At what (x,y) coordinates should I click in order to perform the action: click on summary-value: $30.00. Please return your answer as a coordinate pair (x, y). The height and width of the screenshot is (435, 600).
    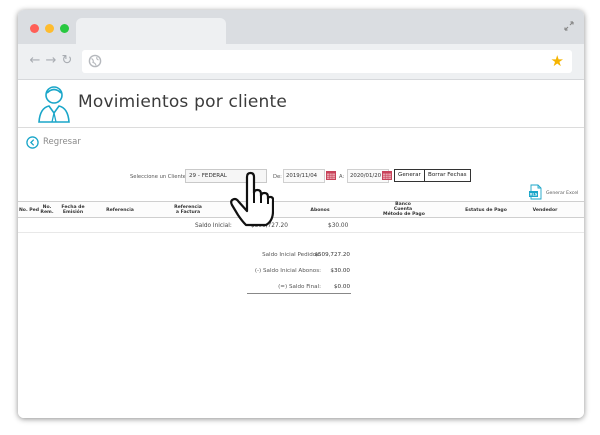
    Looking at the image, I should click on (340, 271).